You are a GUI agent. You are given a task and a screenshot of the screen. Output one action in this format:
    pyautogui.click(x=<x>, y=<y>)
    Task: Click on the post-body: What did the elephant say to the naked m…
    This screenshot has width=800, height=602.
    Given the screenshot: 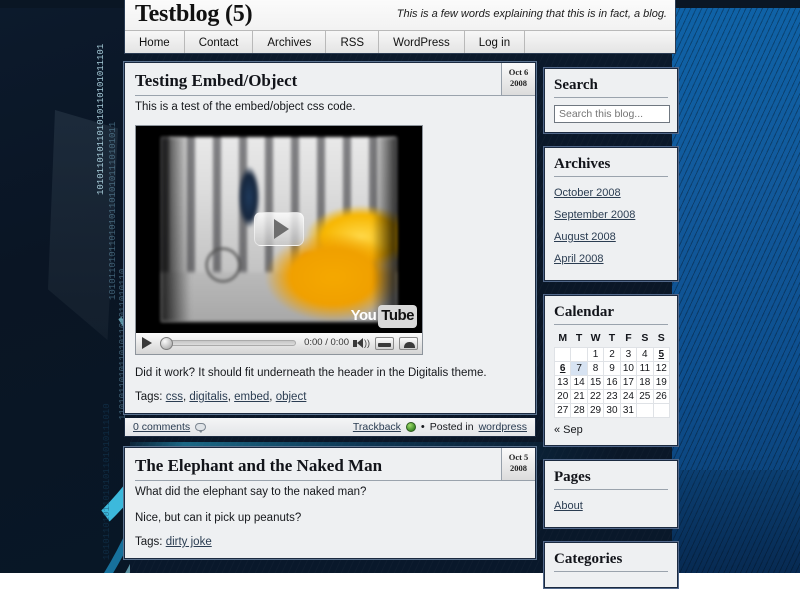 What is the action you would take?
    pyautogui.click(x=330, y=506)
    